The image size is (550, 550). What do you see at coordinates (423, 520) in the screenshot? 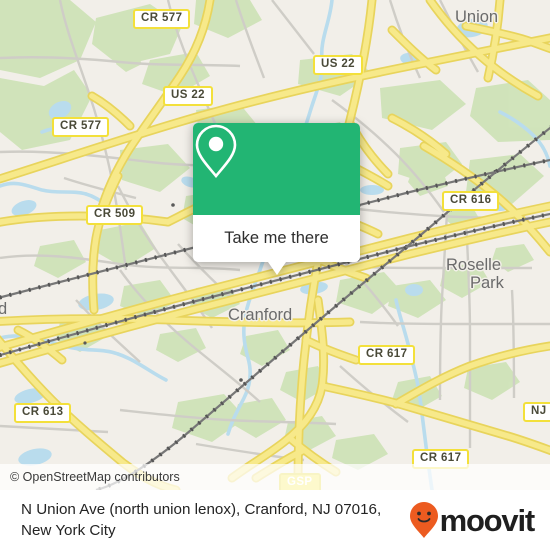
I see `moovit-pin-icon` at bounding box center [423, 520].